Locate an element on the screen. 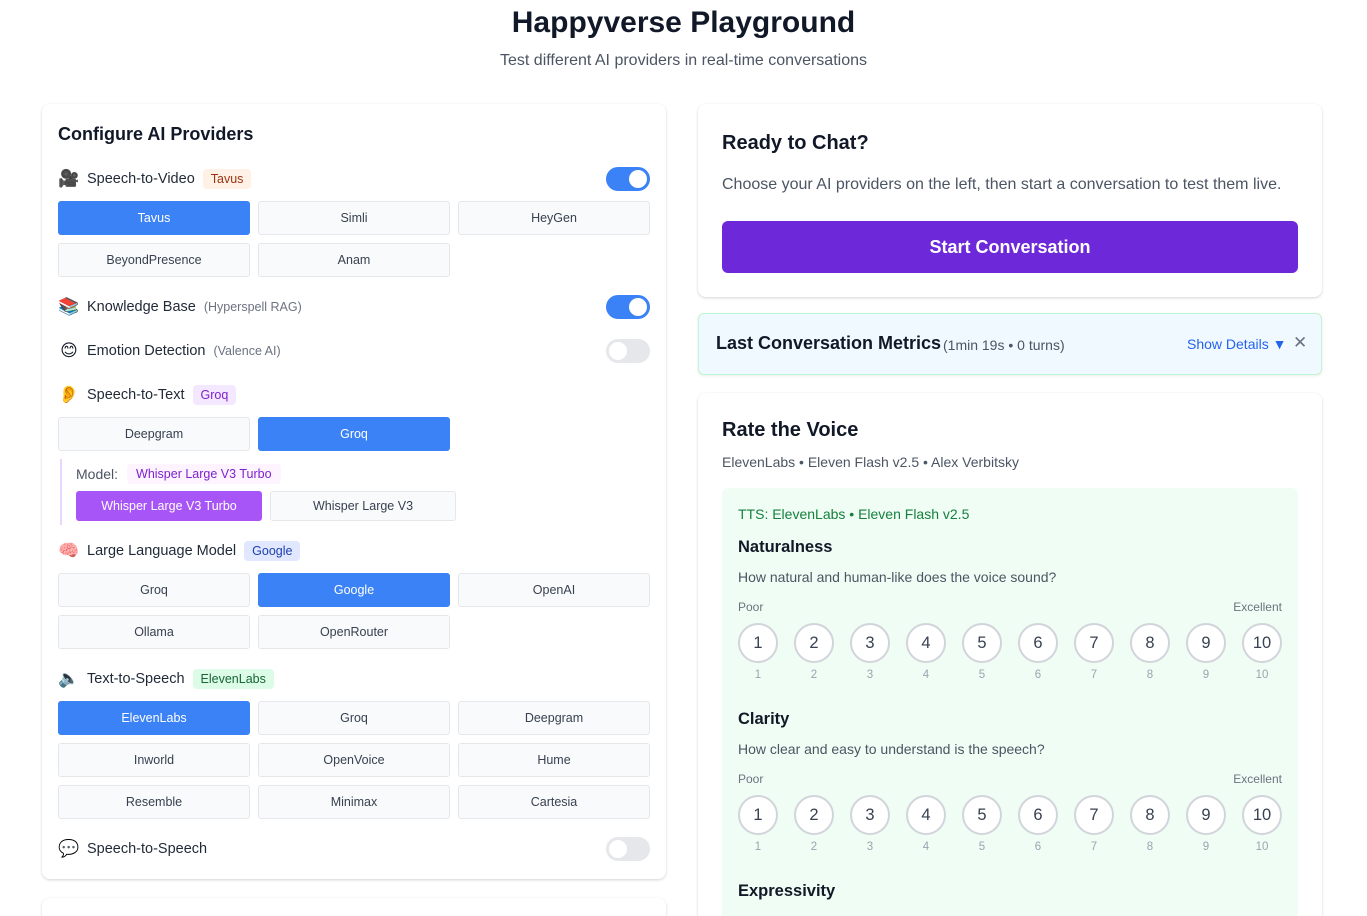 This screenshot has height=916, width=1367. speech-to-speech-toggle is located at coordinates (628, 849).